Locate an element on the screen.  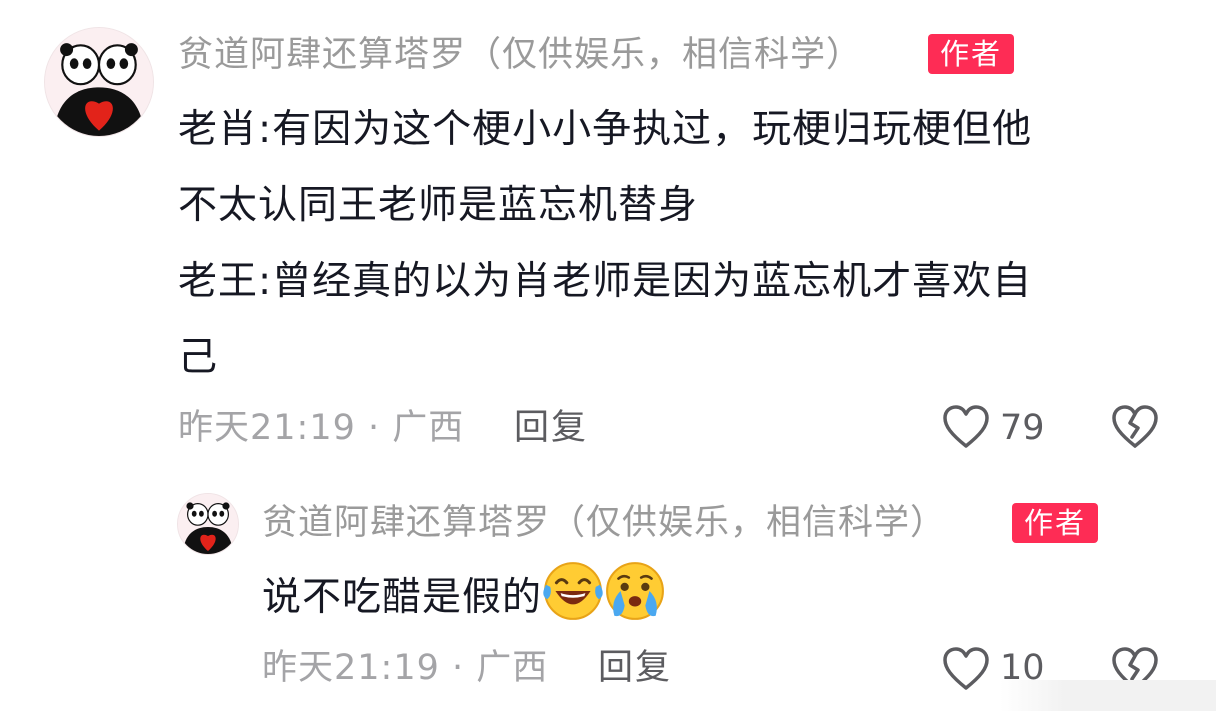
laughing-crying-emoji-icon is located at coordinates (573, 601).